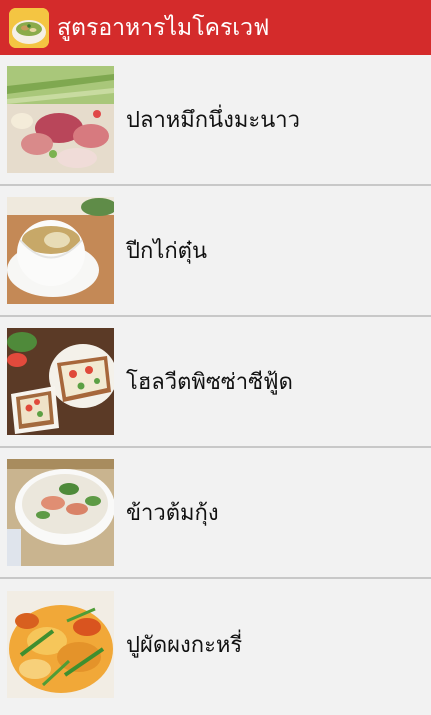  I want to click on recipe-title: ปลาหมึกนึ่งมะนาว, so click(213, 120).